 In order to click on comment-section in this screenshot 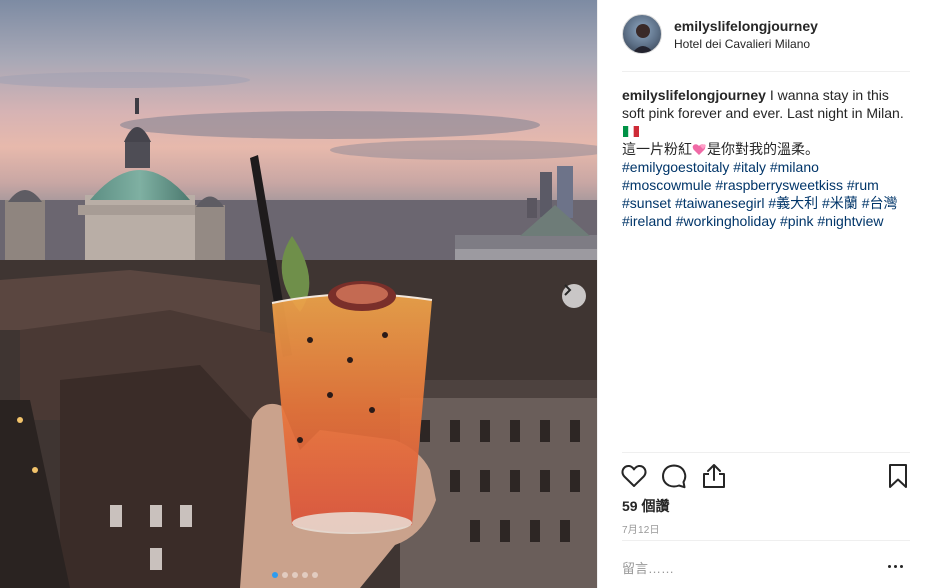, I will do `click(766, 564)`.